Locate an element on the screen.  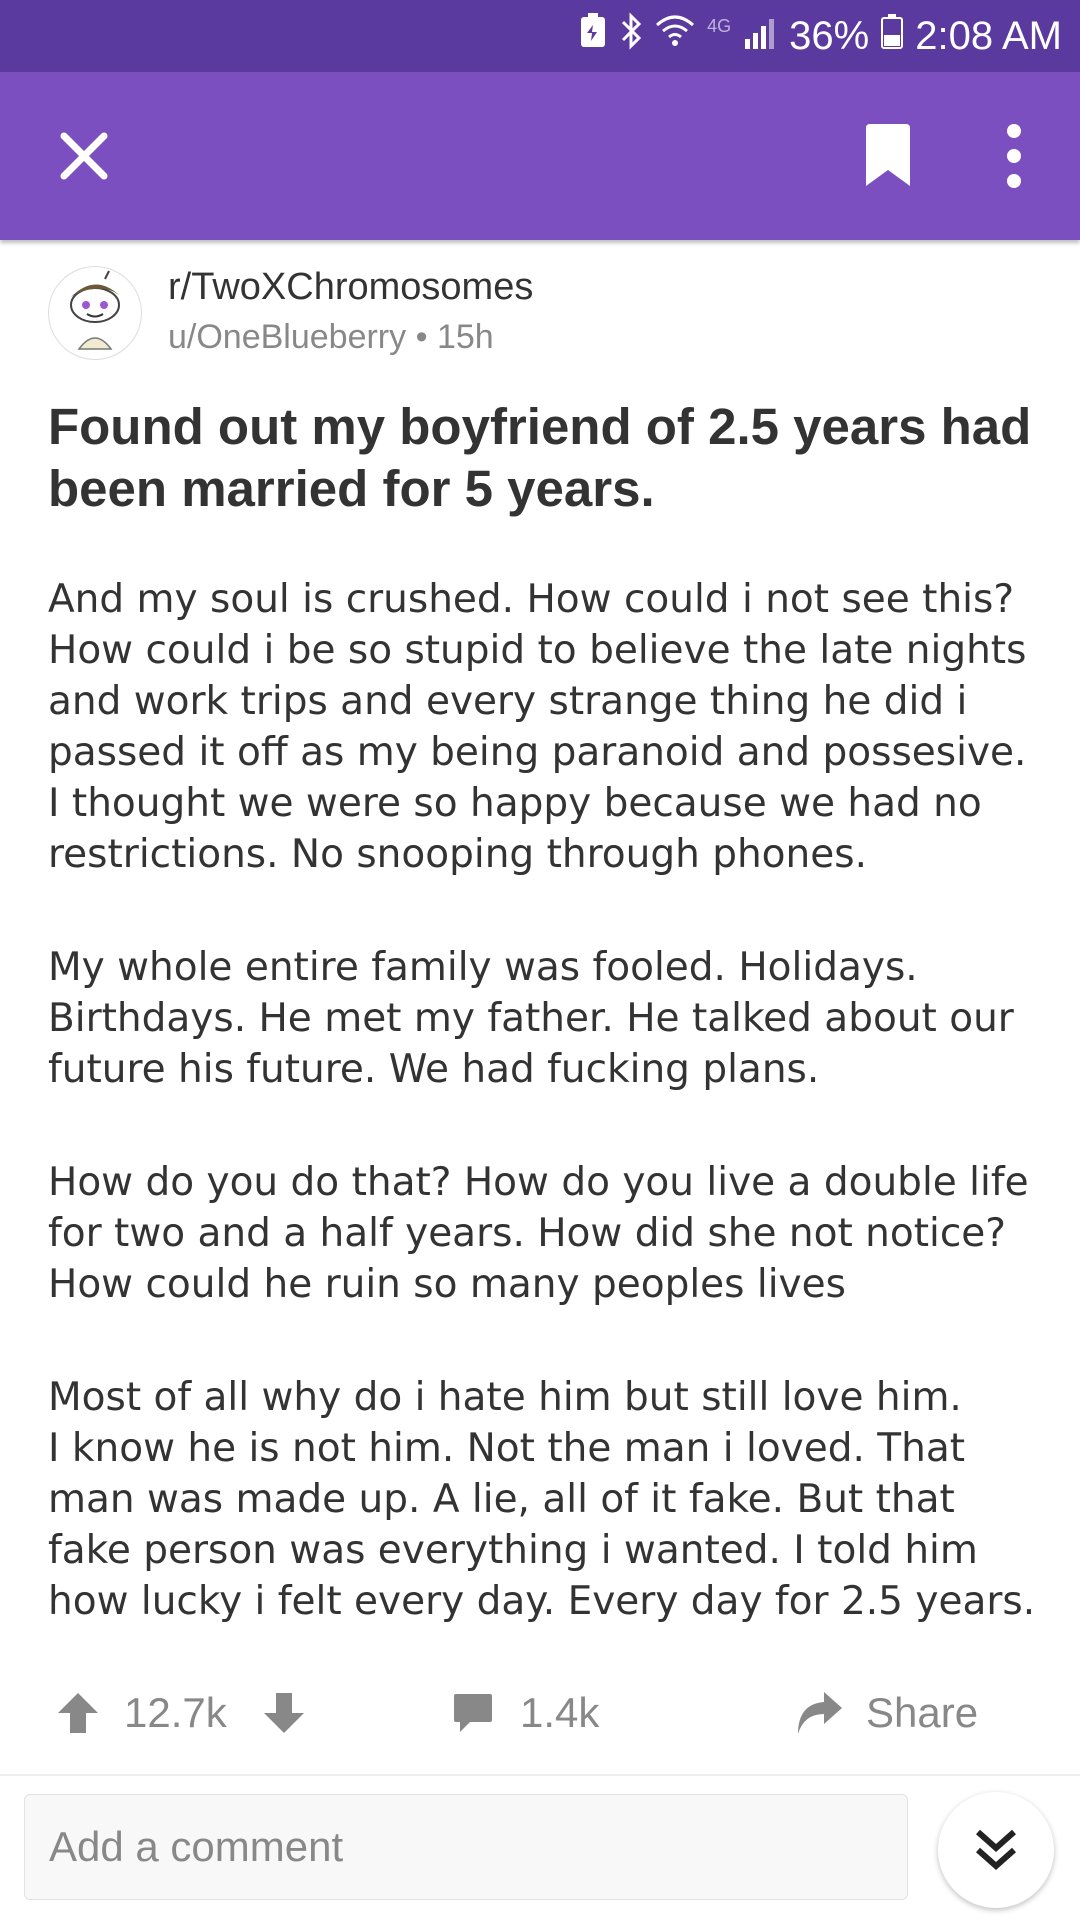
battery-icon is located at coordinates (892, 36).